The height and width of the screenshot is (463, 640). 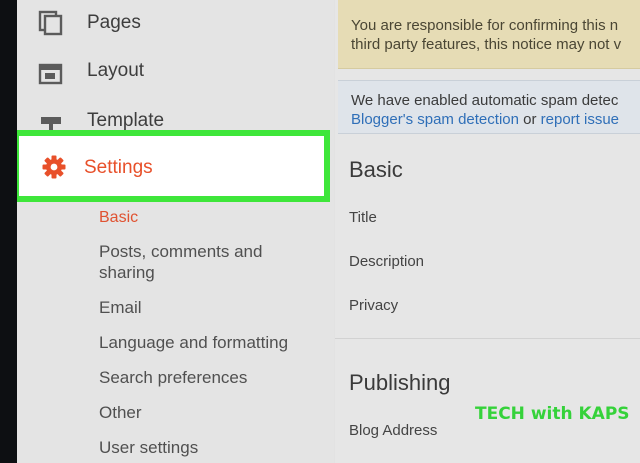 What do you see at coordinates (204, 217) in the screenshot?
I see `settings-sub-basic: Basic` at bounding box center [204, 217].